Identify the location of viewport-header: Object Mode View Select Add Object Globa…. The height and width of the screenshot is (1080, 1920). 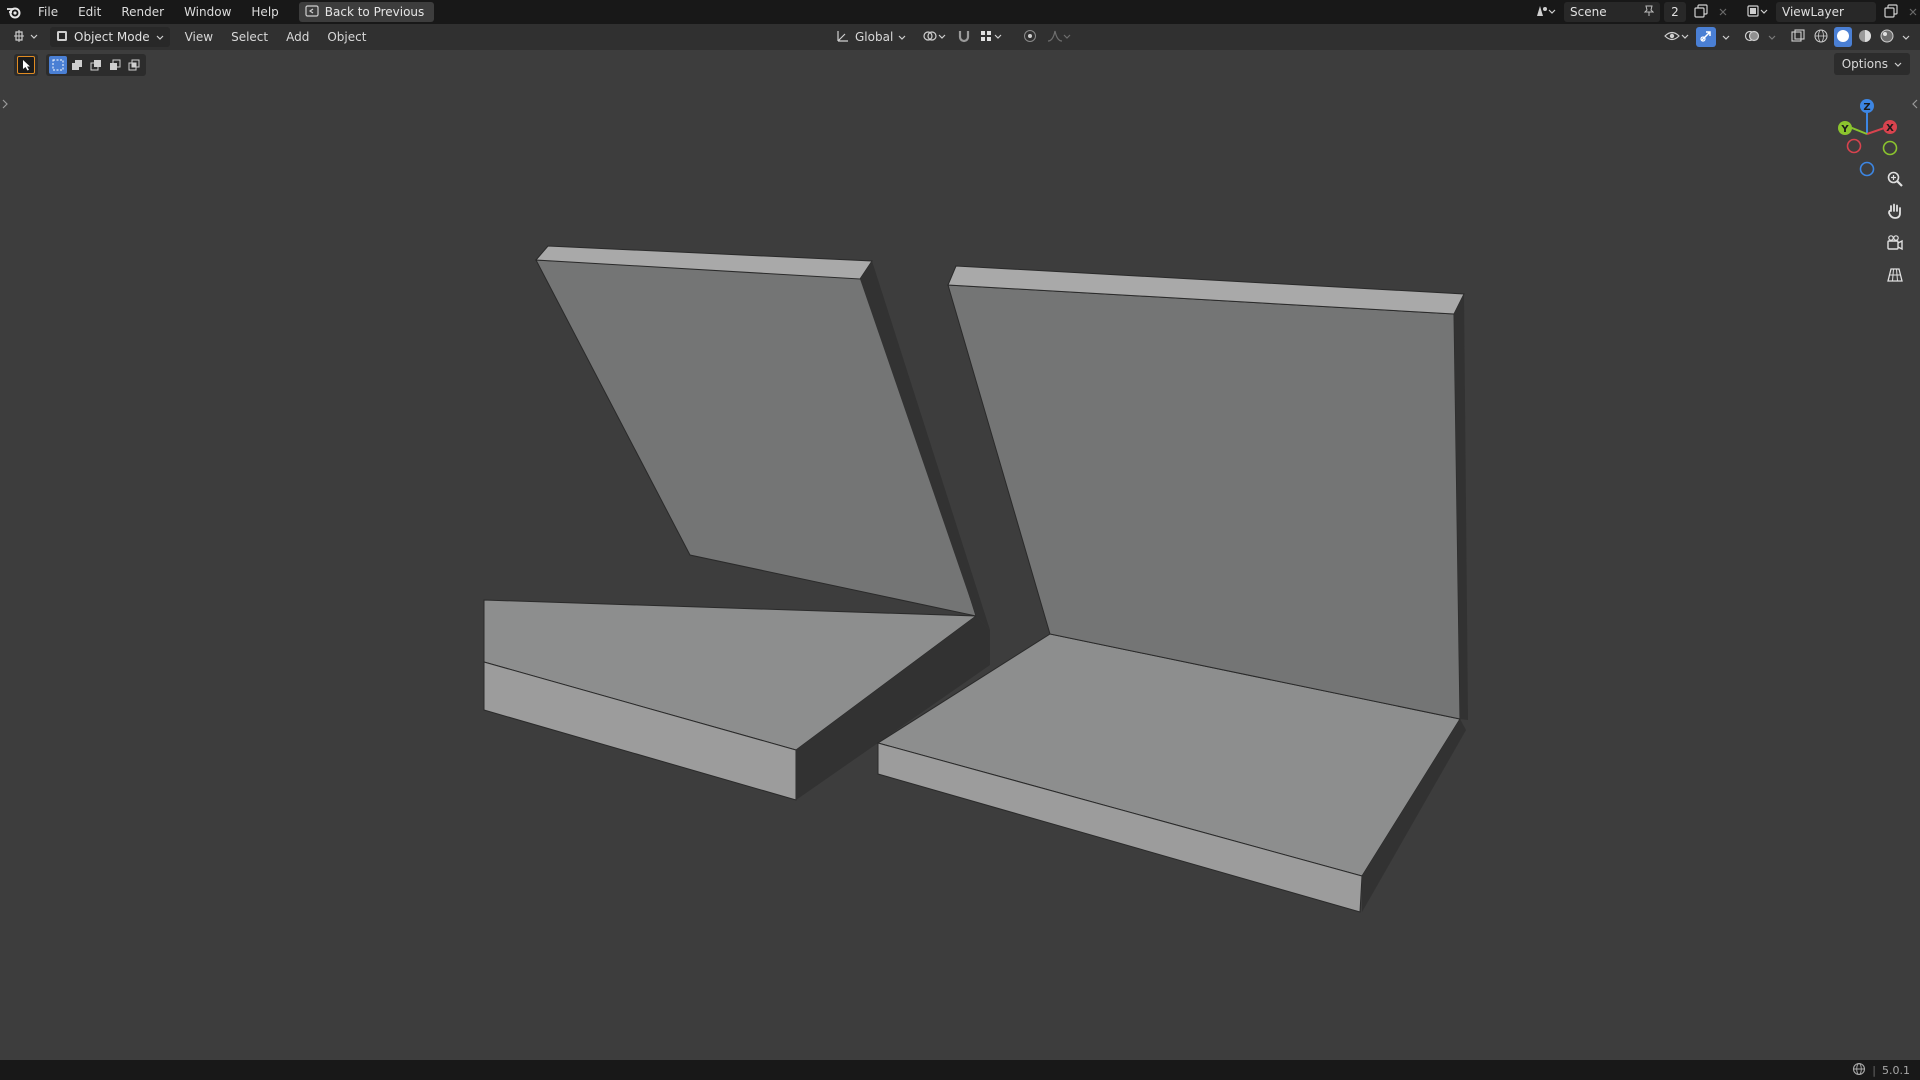
(960, 37).